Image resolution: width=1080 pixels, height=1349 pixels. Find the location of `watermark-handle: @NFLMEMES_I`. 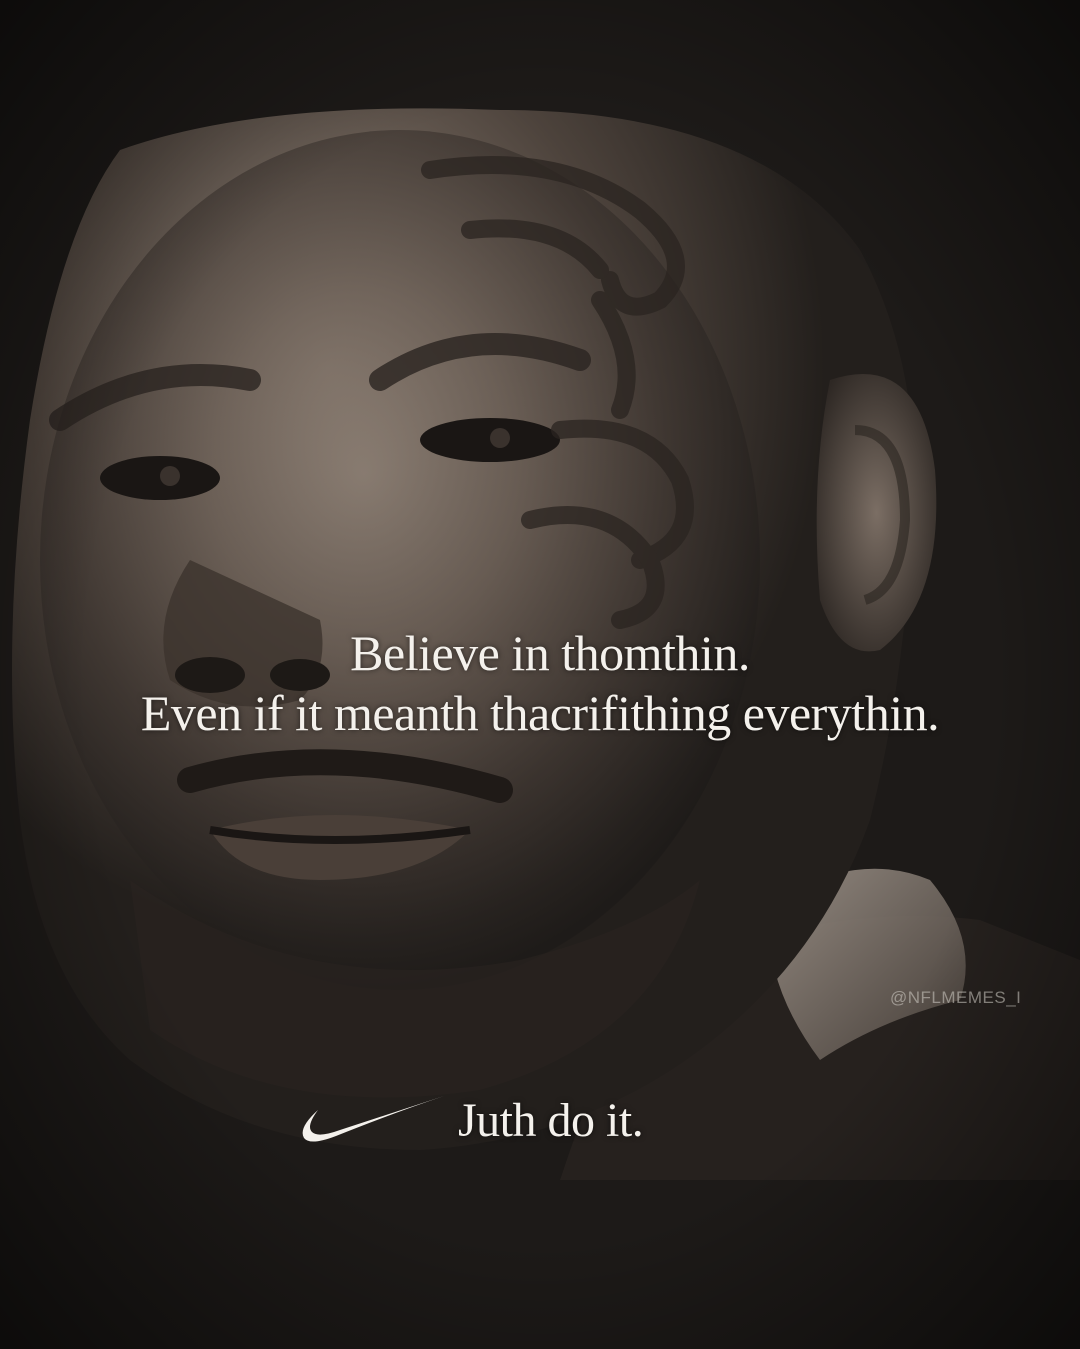

watermark-handle: @NFLMEMES_I is located at coordinates (956, 997).